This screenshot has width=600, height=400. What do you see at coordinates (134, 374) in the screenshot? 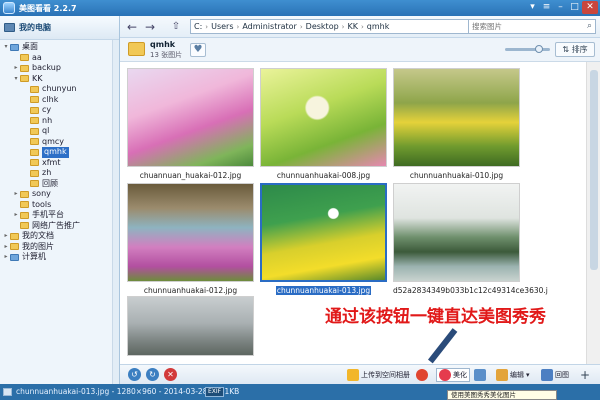
I see `rotate-left-icon: ↺` at bounding box center [134, 374].